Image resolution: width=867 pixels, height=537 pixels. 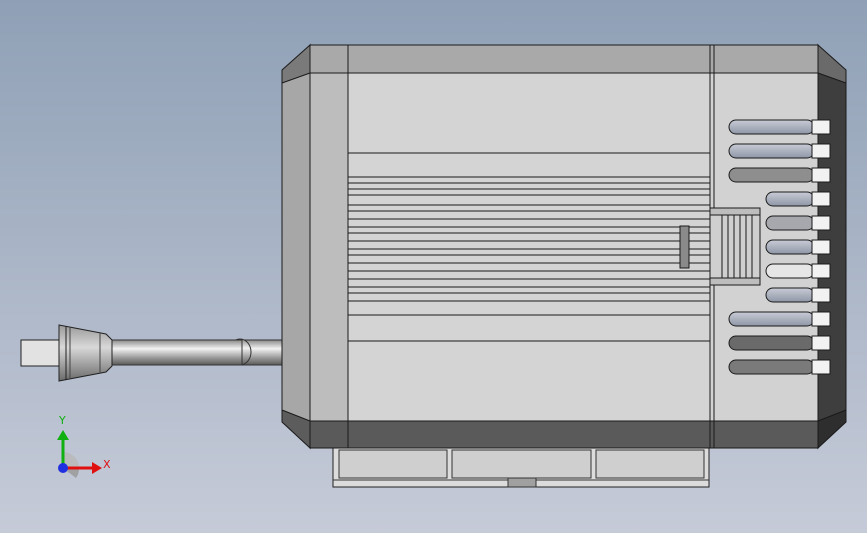 What do you see at coordinates (195, 352) in the screenshot?
I see `power-cable` at bounding box center [195, 352].